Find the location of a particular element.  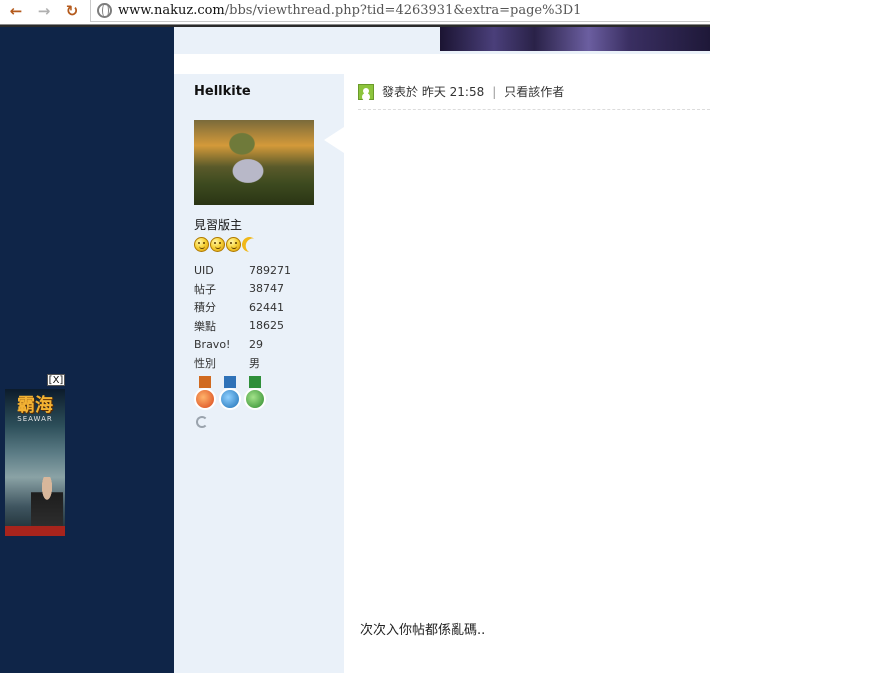

forum-header-banner is located at coordinates (575, 39).